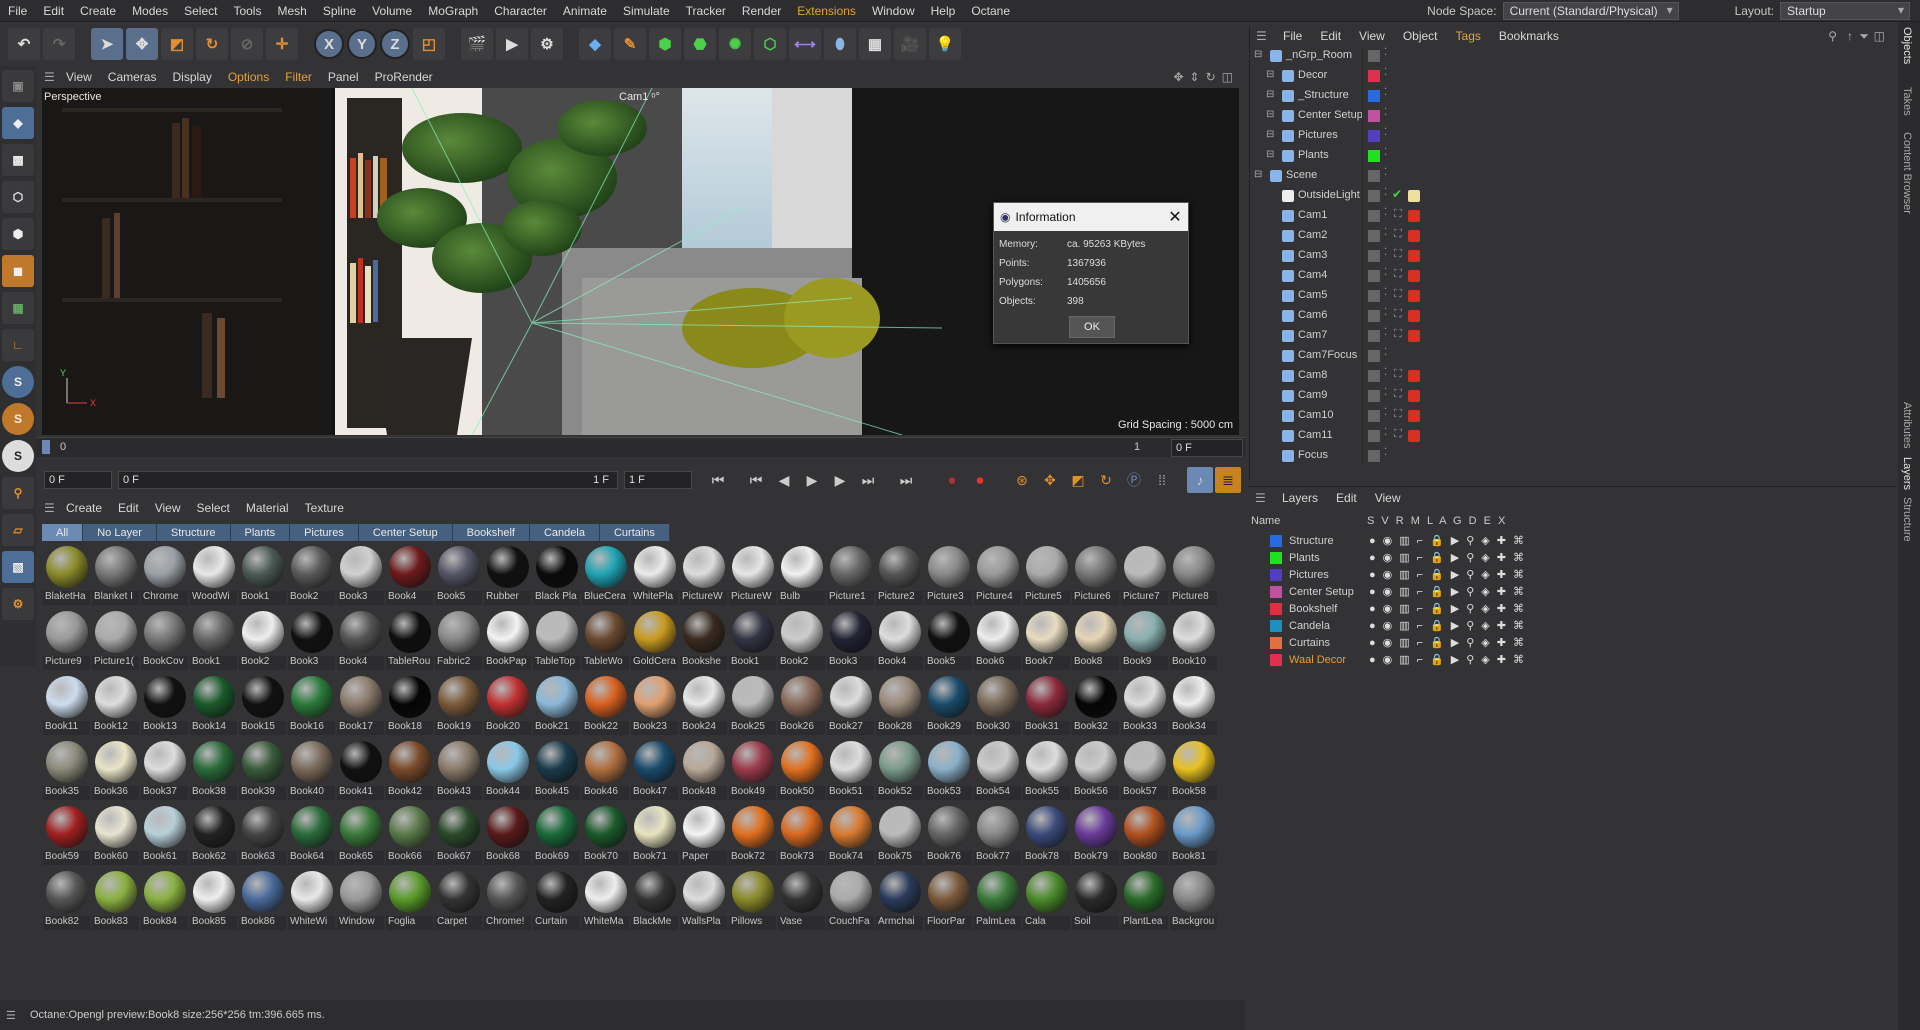  Describe the element at coordinates (605, 836) in the screenshot. I see `material-swatch: Book70` at that location.